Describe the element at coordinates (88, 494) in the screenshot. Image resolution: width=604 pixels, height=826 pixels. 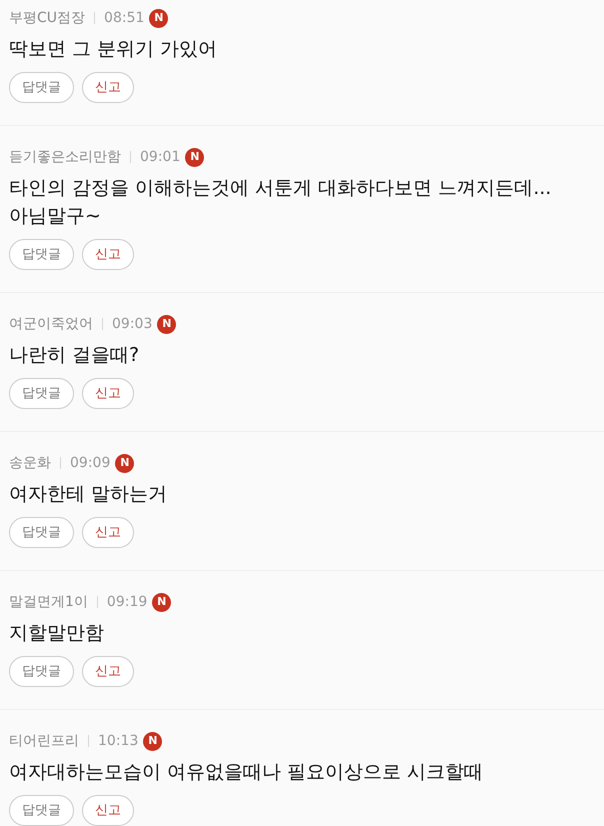
I see `comment-text: 여자한테 말하는거` at that location.